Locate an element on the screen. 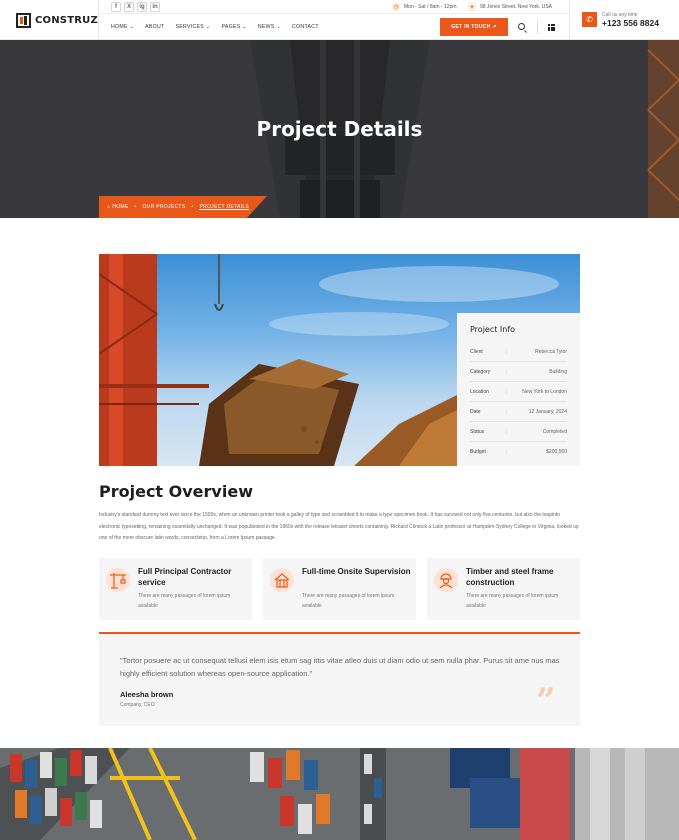 This screenshot has width=679, height=840. home-icon: ⌂ is located at coordinates (109, 207).